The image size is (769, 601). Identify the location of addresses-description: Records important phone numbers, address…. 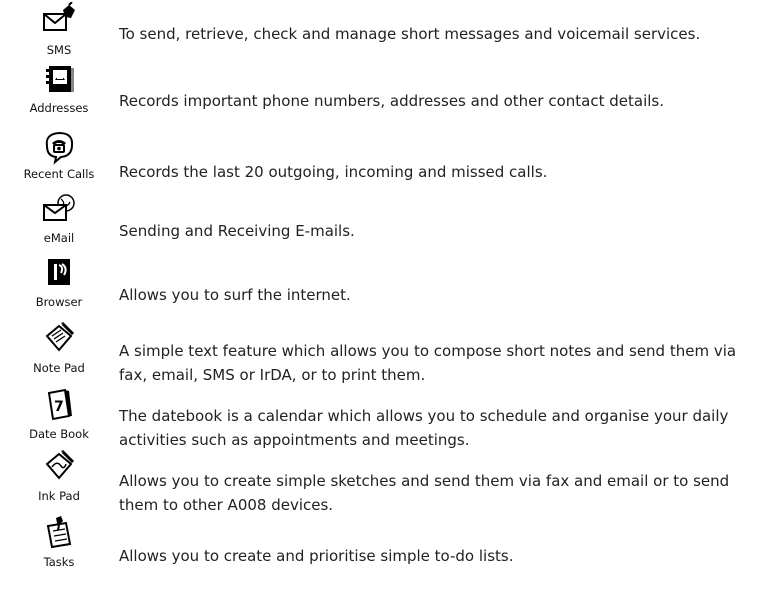
(391, 101).